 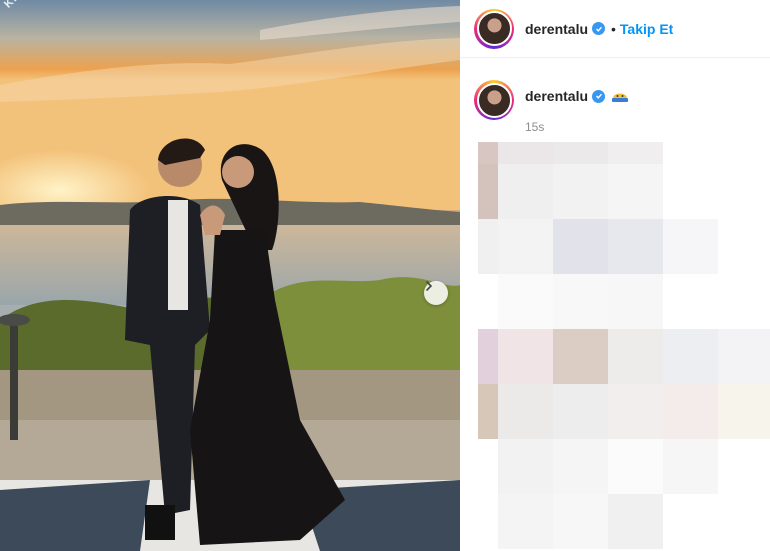 What do you see at coordinates (429, 286) in the screenshot?
I see `chevron-right-icon` at bounding box center [429, 286].